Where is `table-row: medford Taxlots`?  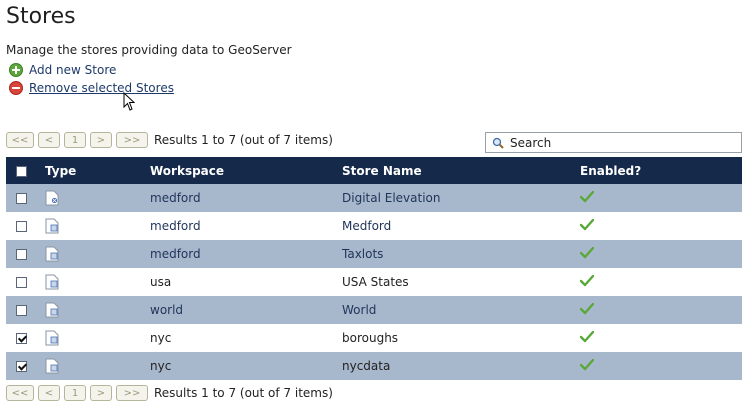 table-row: medford Taxlots is located at coordinates (374, 254).